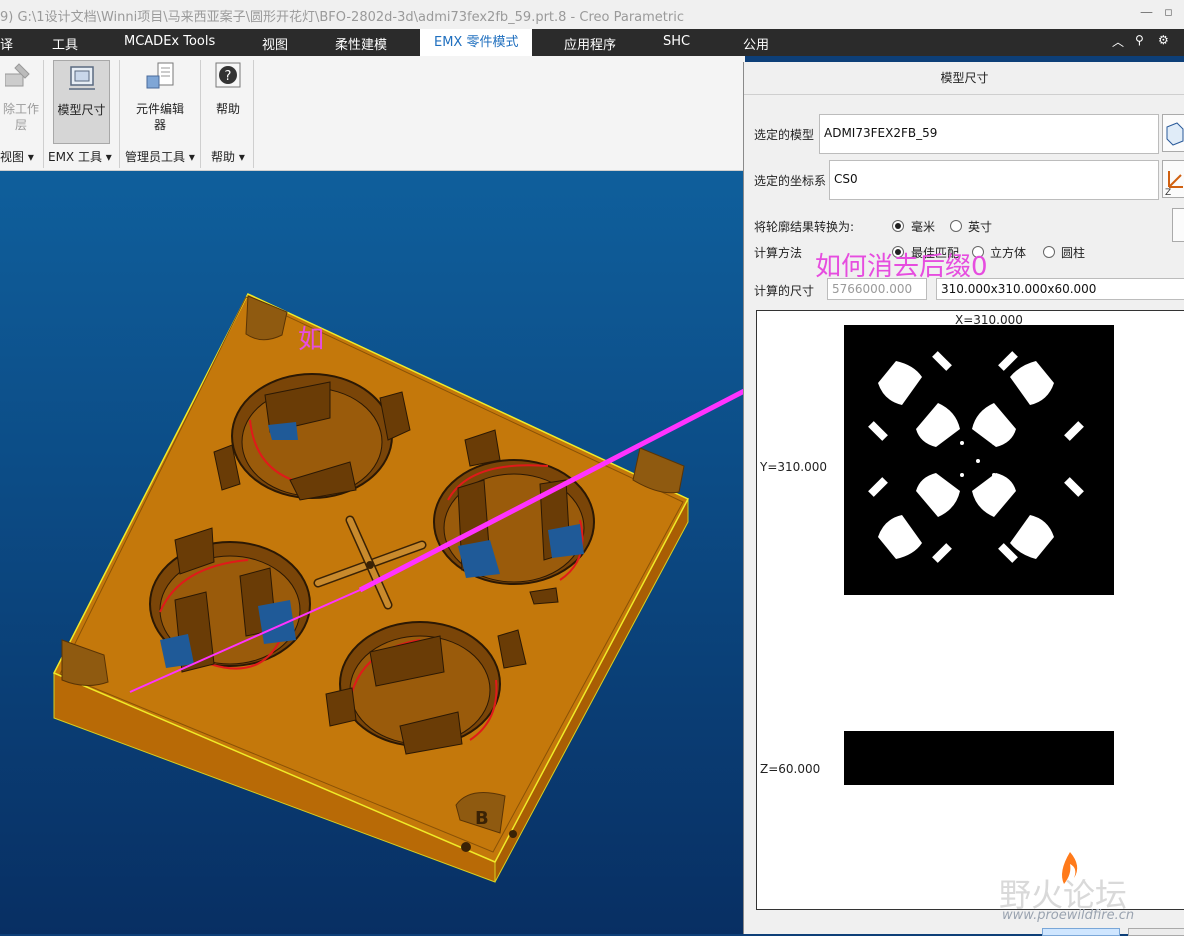 The image size is (1184, 936). What do you see at coordinates (1008, 253) in the screenshot?
I see `method-cube-label: 立方体` at bounding box center [1008, 253].